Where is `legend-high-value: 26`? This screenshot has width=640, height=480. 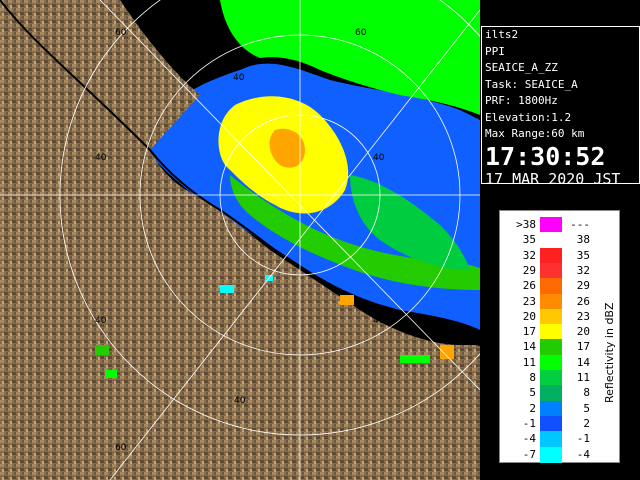 legend-high-value: 26 is located at coordinates (583, 301).